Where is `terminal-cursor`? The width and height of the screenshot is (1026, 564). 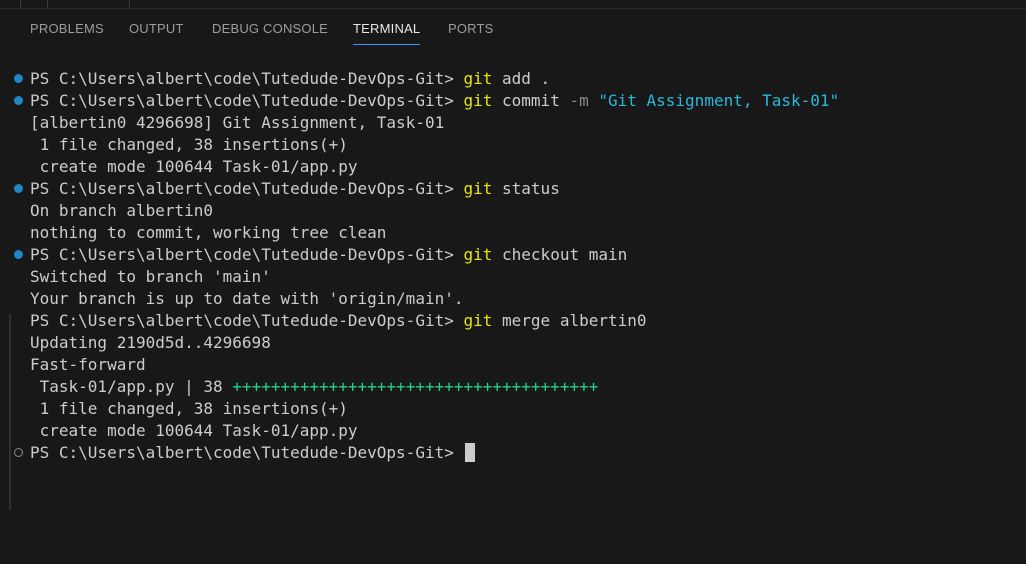
terminal-cursor is located at coordinates (470, 452).